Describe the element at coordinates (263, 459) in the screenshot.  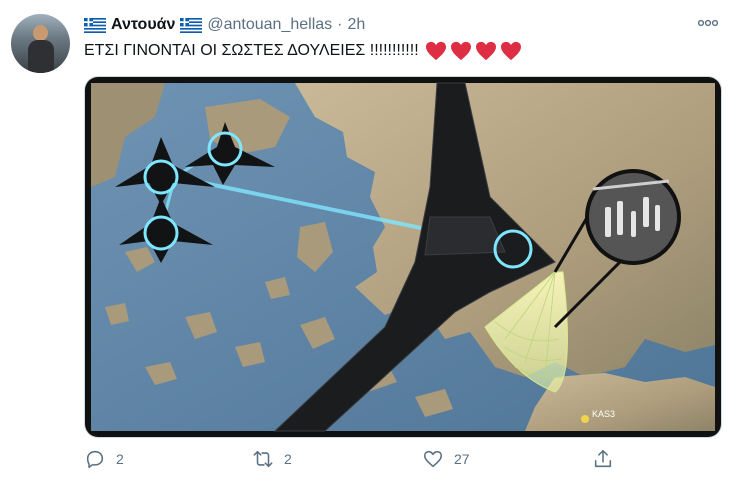
I see `retweet-icon` at that location.